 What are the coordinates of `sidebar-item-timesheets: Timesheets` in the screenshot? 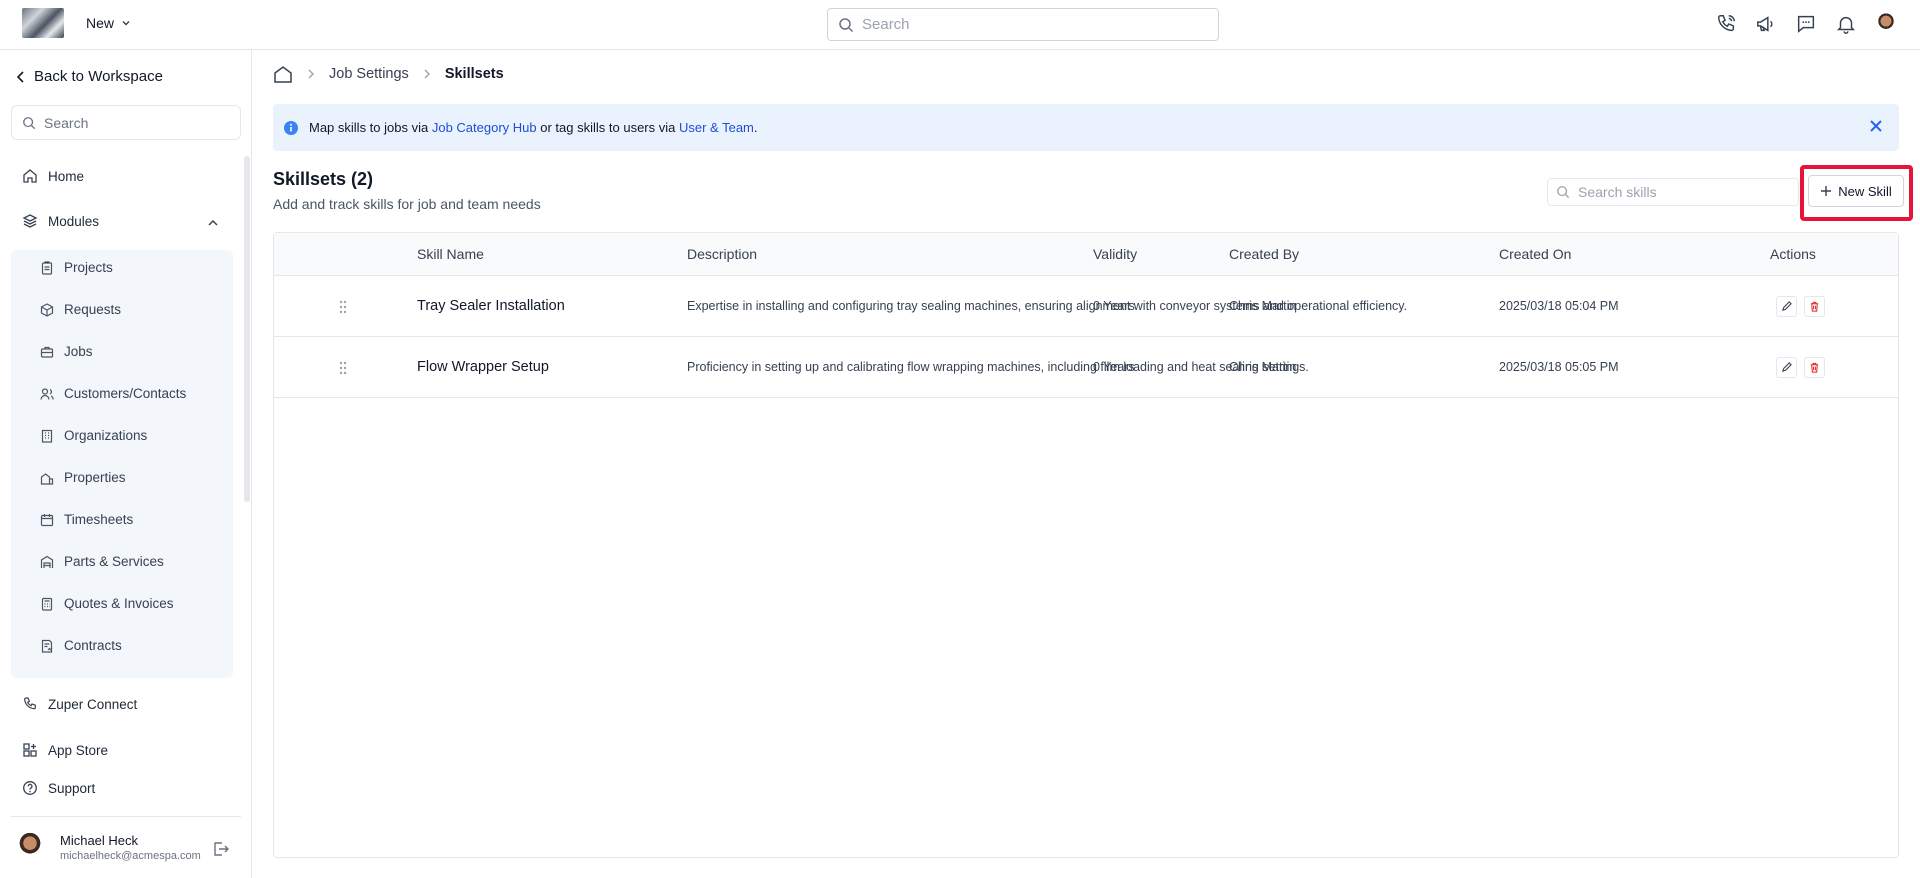 It's located at (86, 519).